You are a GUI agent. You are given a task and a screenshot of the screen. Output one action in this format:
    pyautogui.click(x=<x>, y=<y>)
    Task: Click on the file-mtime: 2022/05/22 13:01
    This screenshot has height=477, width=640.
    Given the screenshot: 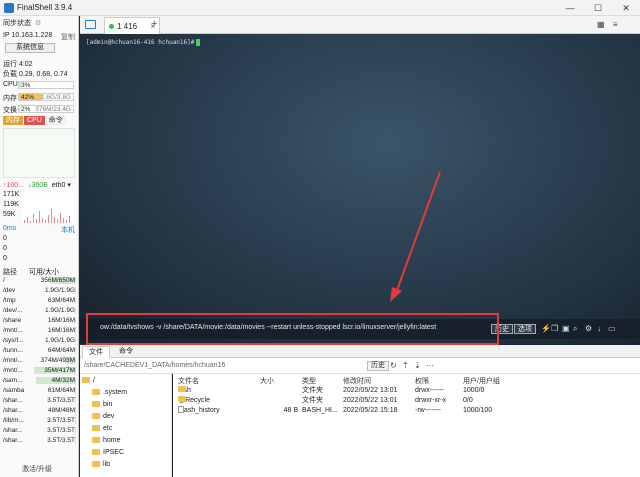 What is the action you would take?
    pyautogui.click(x=370, y=390)
    